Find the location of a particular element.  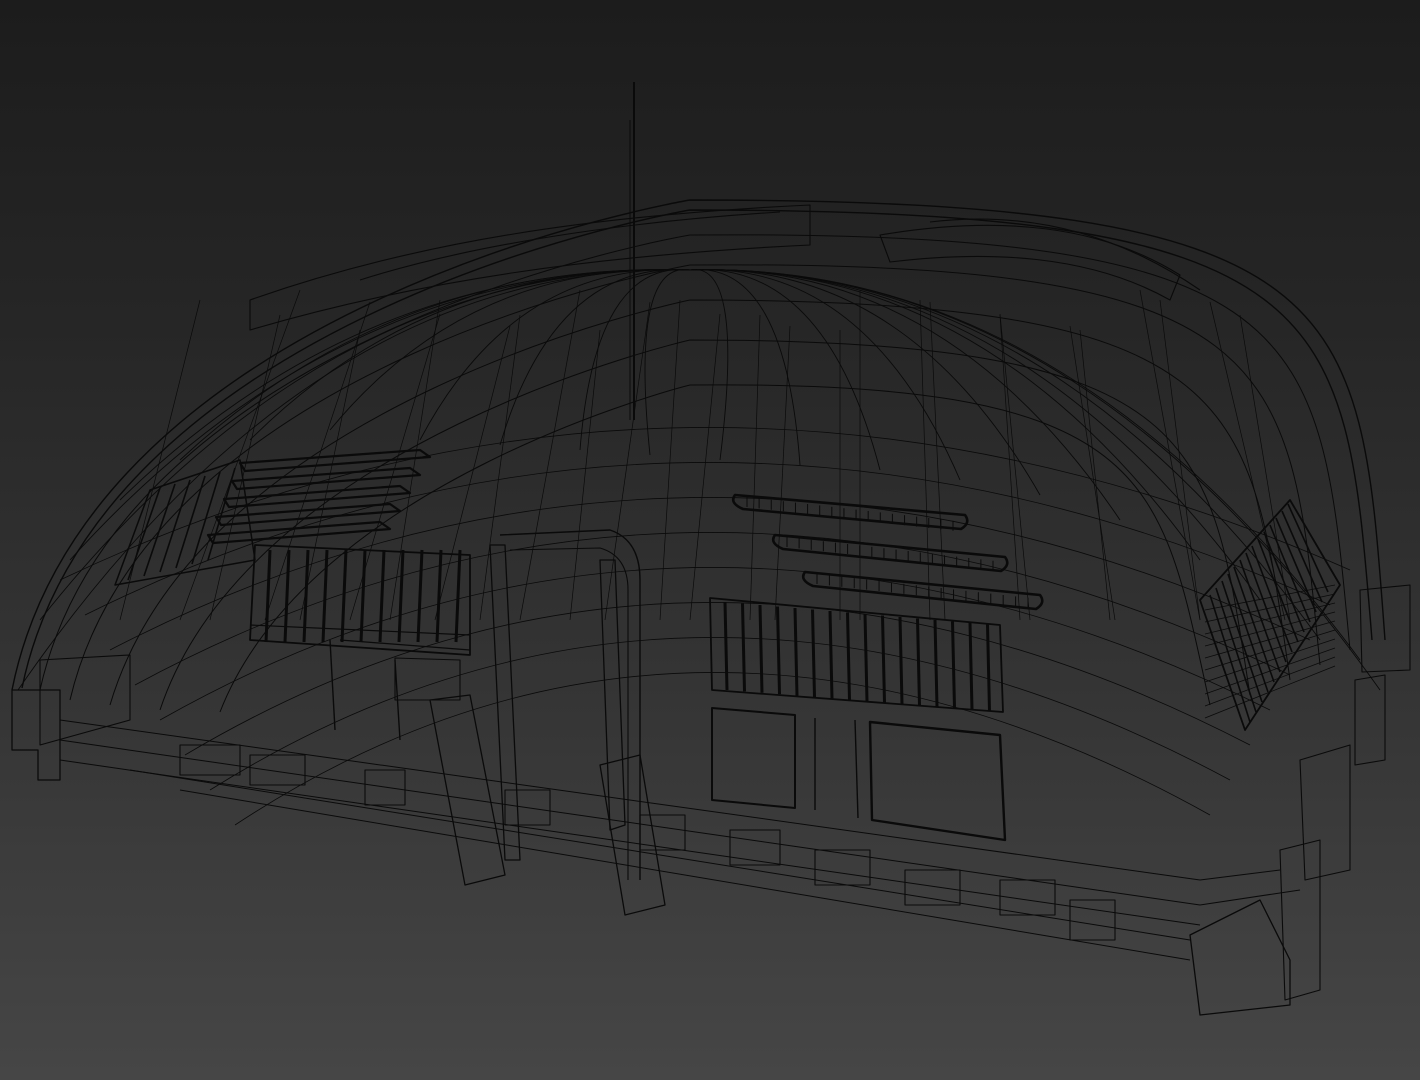

roof-vents is located at coordinates (887, 552).